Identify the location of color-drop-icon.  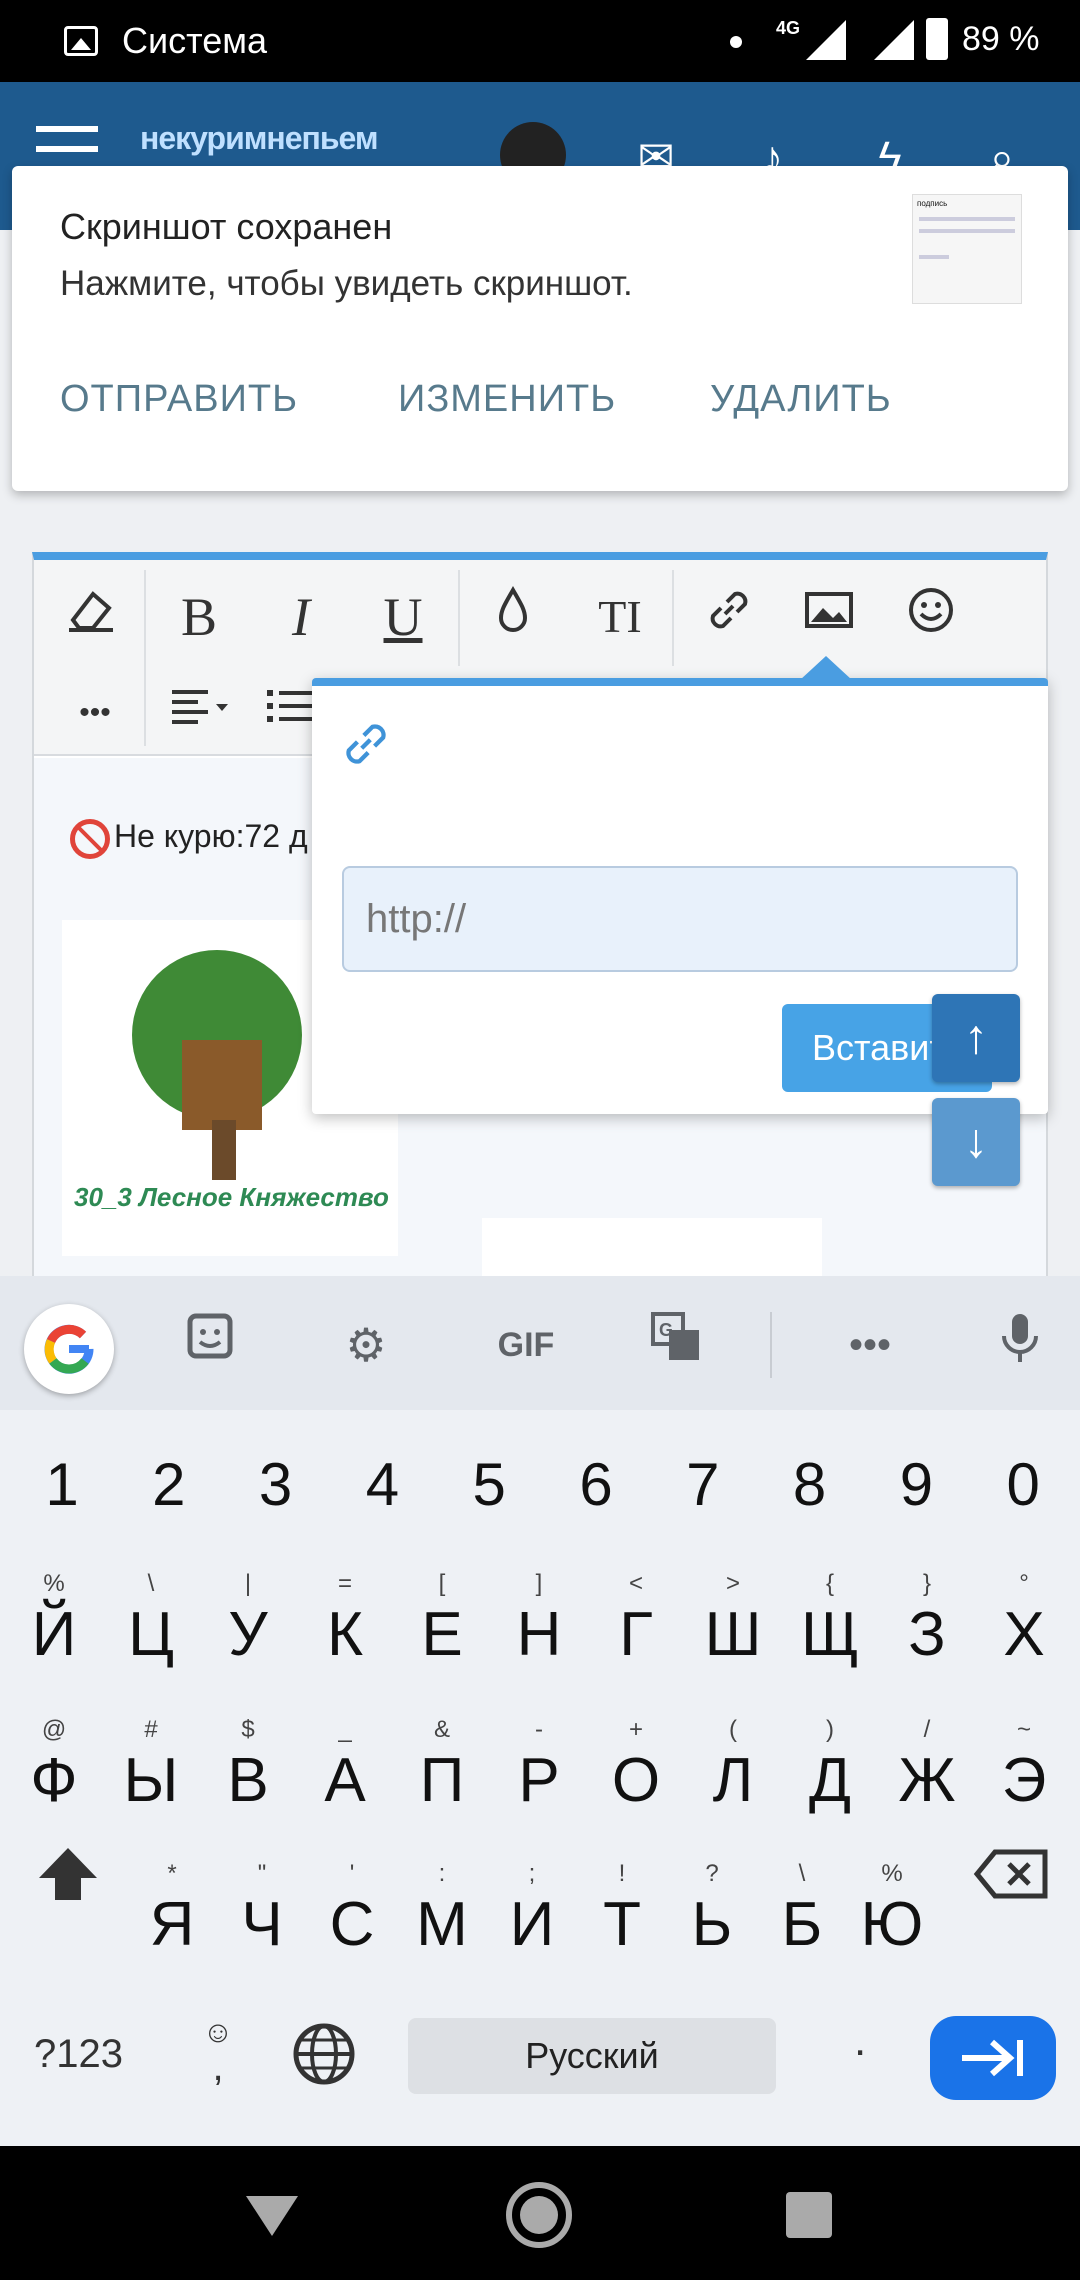
(513, 617).